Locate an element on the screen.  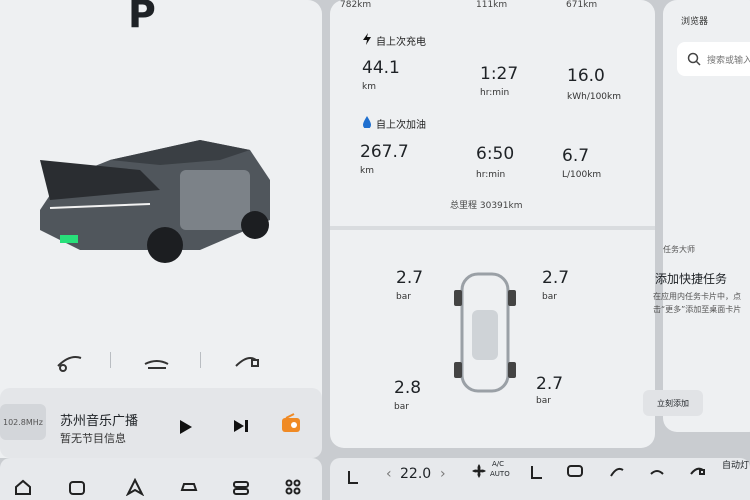
fuel-drop-icon is located at coordinates (367, 122).